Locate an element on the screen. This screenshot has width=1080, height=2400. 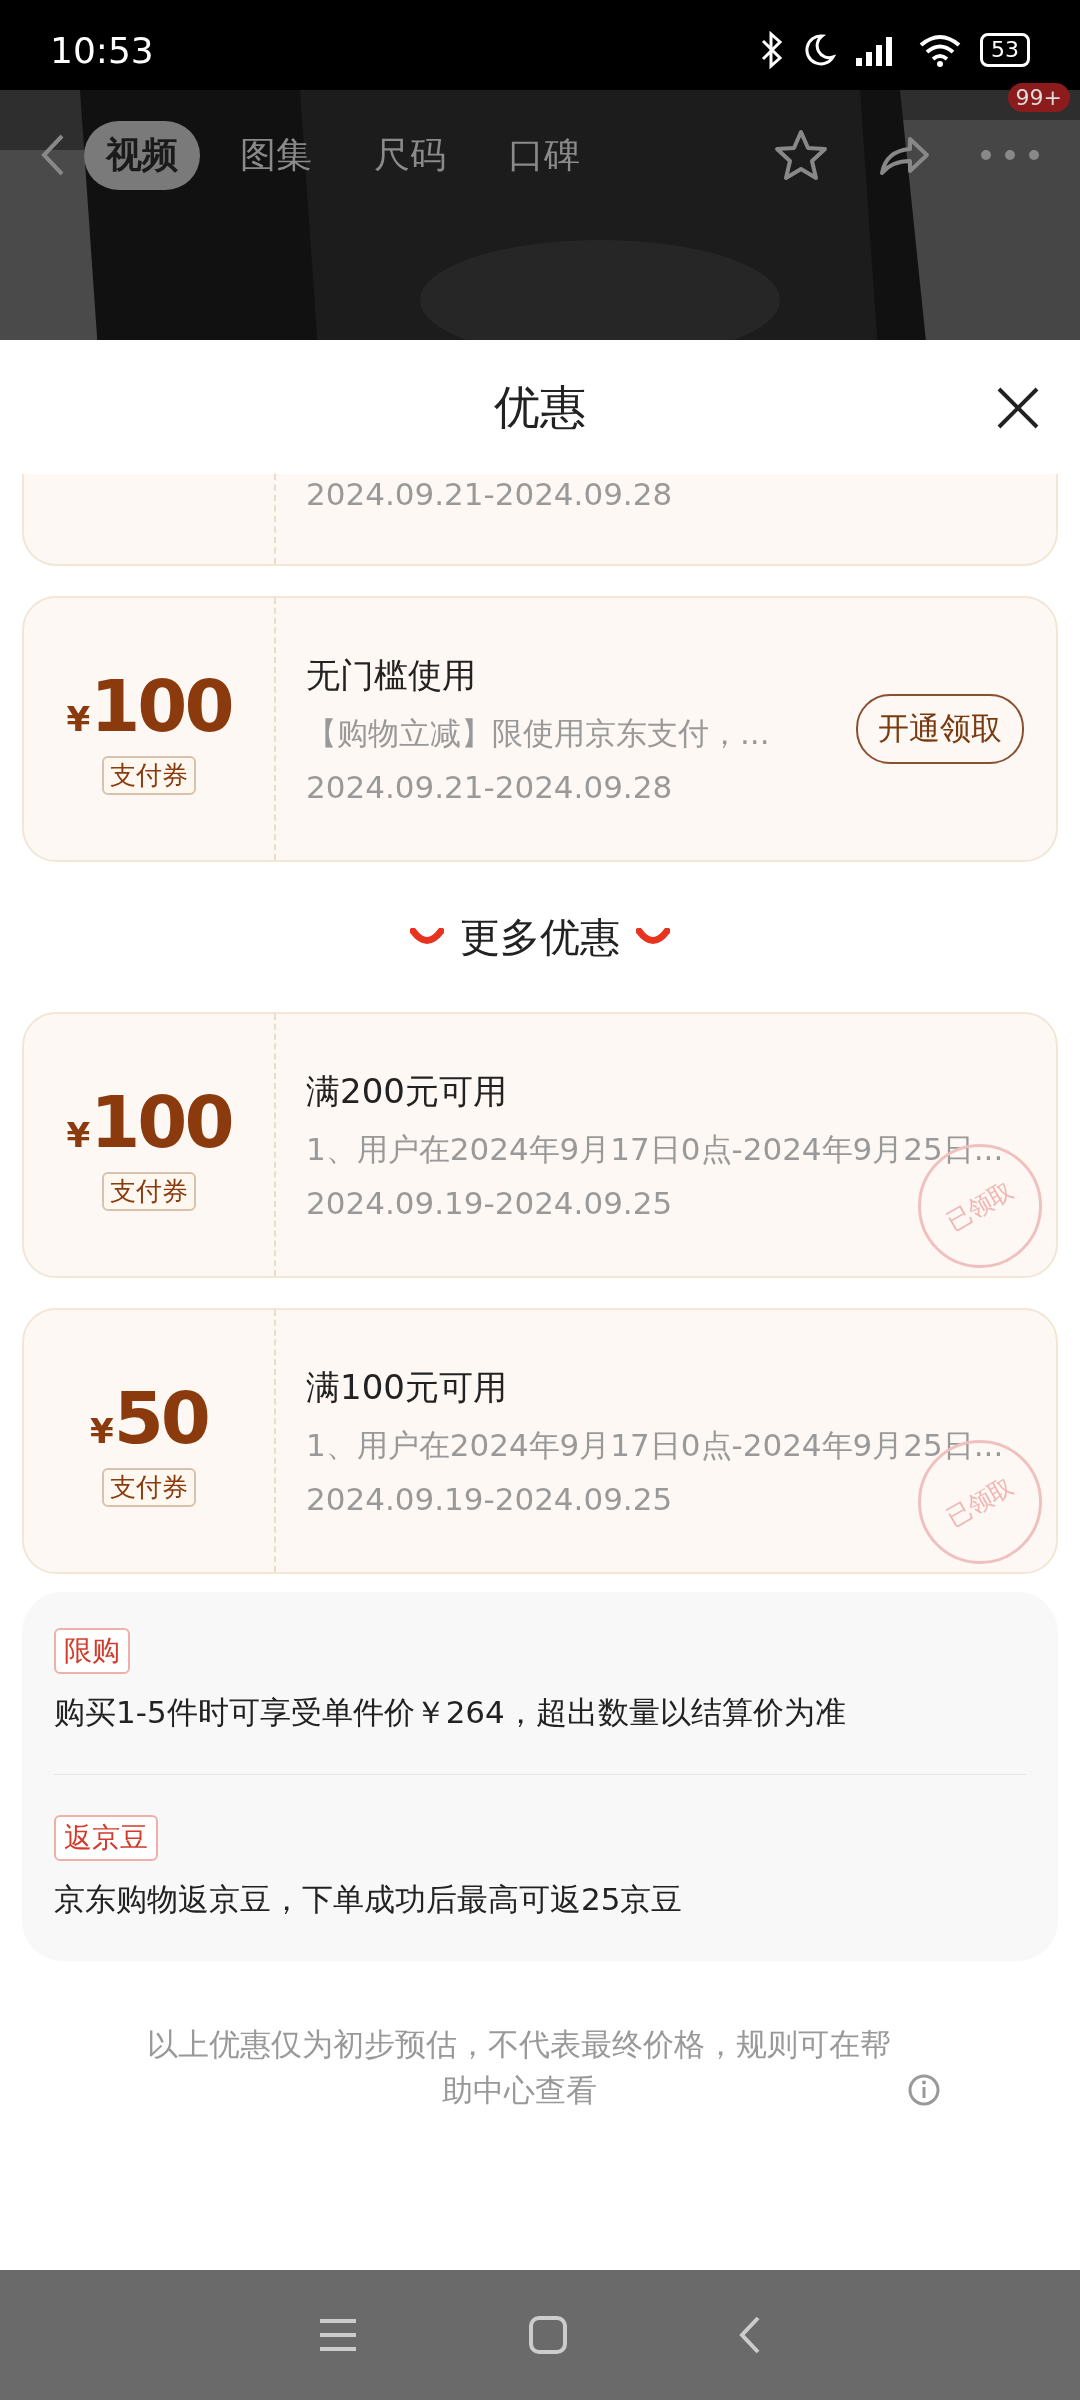
battery-icon: 53 is located at coordinates (1005, 50).